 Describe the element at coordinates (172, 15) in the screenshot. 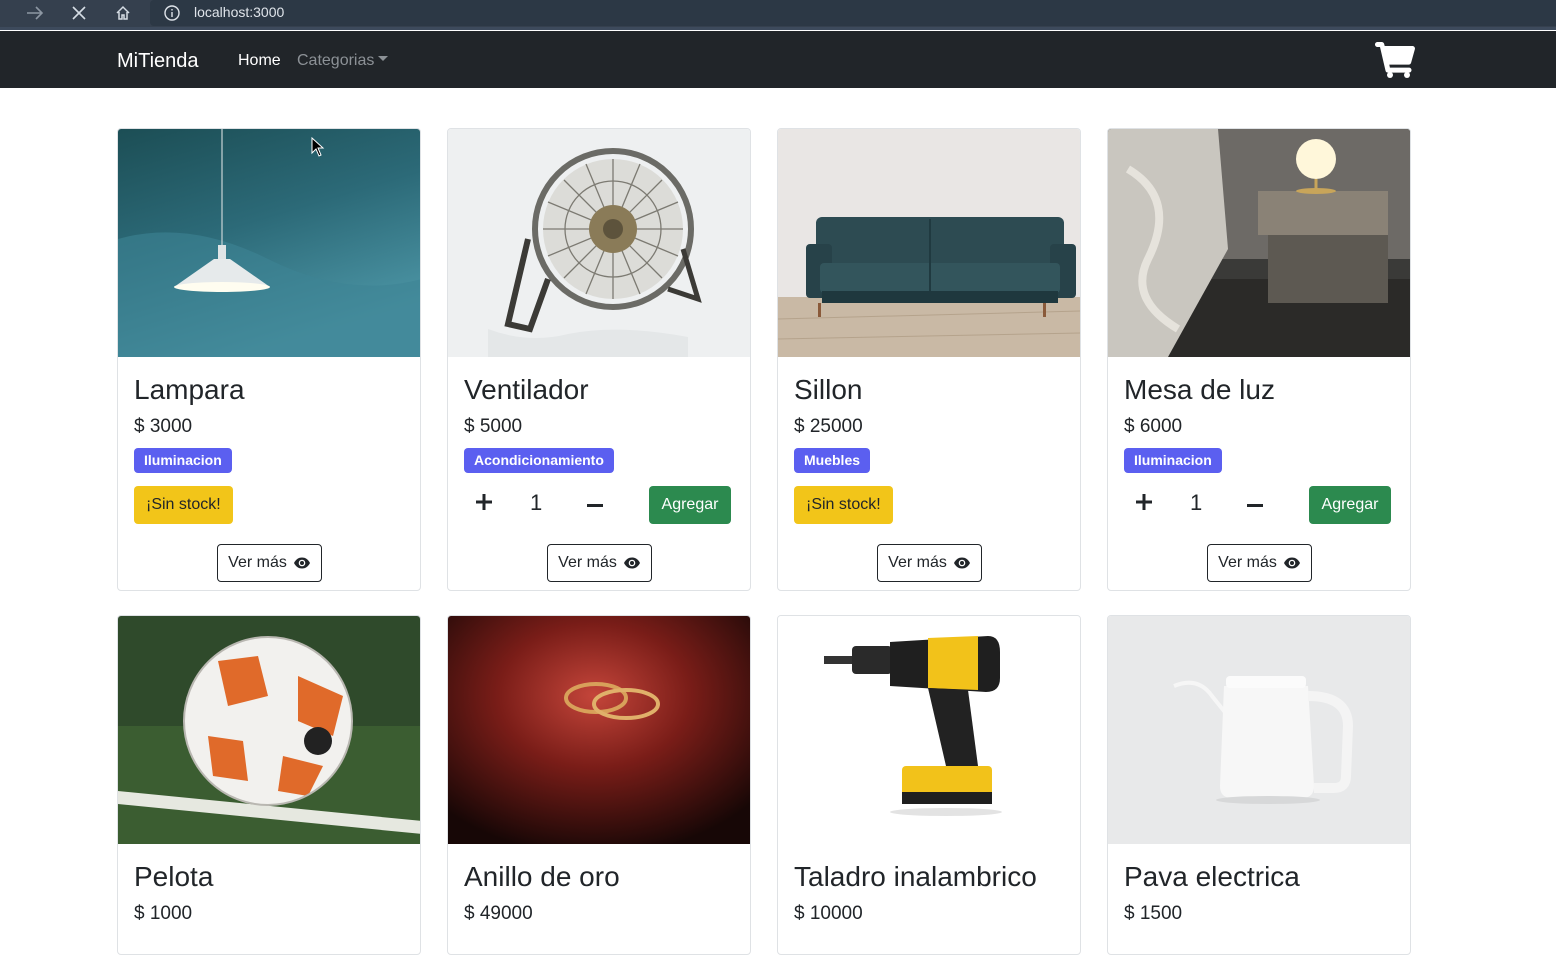

I see `info-icon` at that location.